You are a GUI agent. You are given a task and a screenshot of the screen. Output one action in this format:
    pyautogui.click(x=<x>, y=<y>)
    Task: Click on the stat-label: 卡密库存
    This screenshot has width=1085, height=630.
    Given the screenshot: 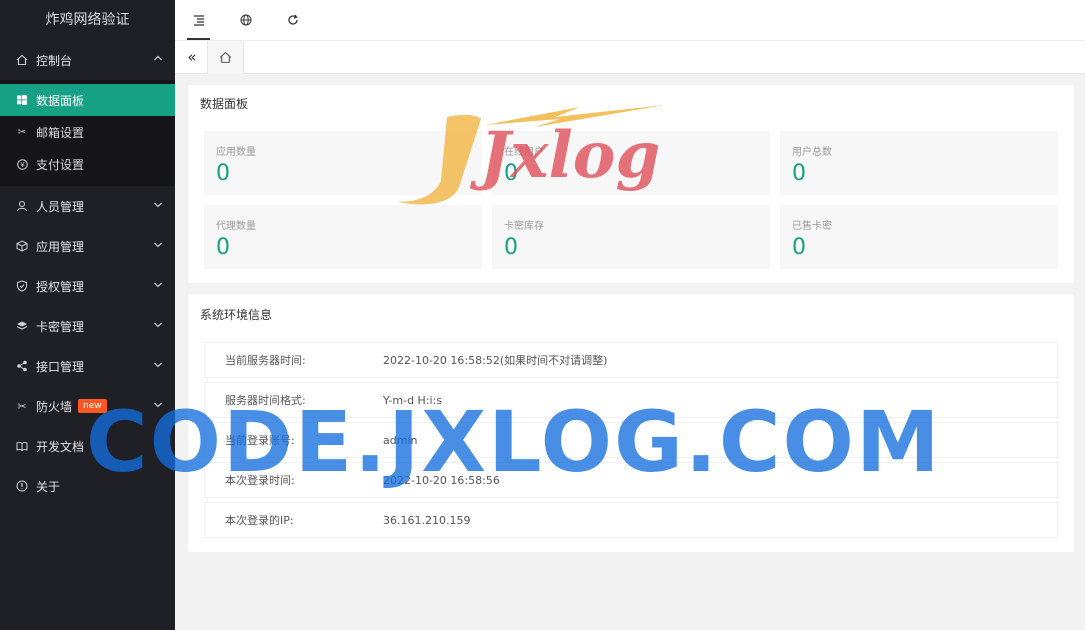 What is the action you would take?
    pyautogui.click(x=524, y=226)
    